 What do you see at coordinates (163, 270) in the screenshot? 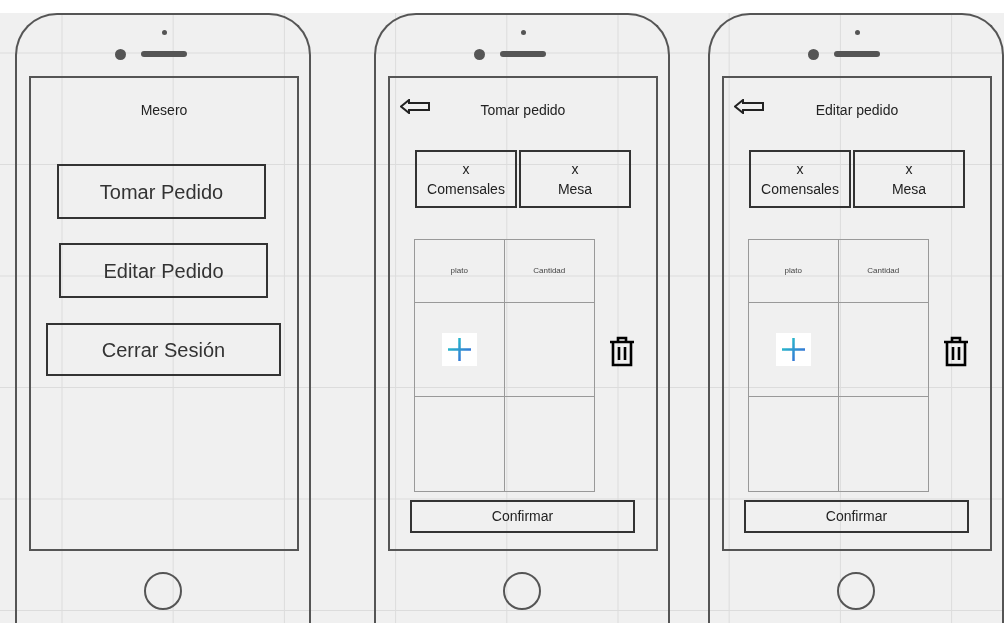
I see `menu-button: Editar Pedido` at bounding box center [163, 270].